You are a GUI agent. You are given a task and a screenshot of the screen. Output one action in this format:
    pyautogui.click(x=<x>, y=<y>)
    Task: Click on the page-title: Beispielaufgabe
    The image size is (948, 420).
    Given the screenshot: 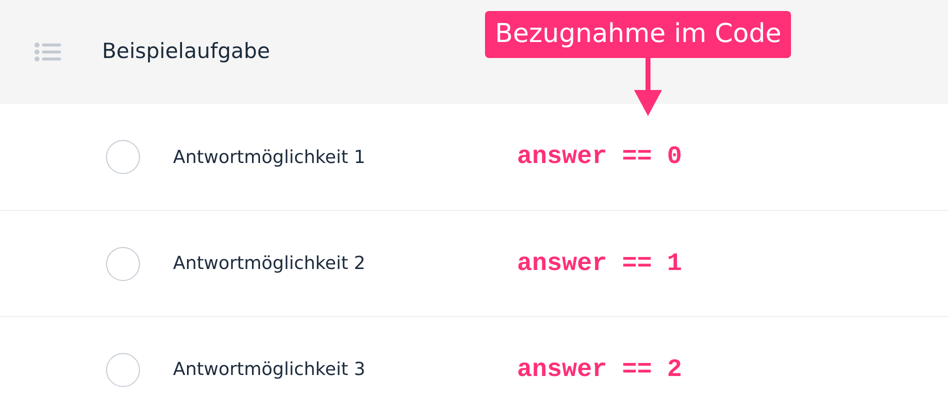 What is the action you would take?
    pyautogui.click(x=186, y=52)
    